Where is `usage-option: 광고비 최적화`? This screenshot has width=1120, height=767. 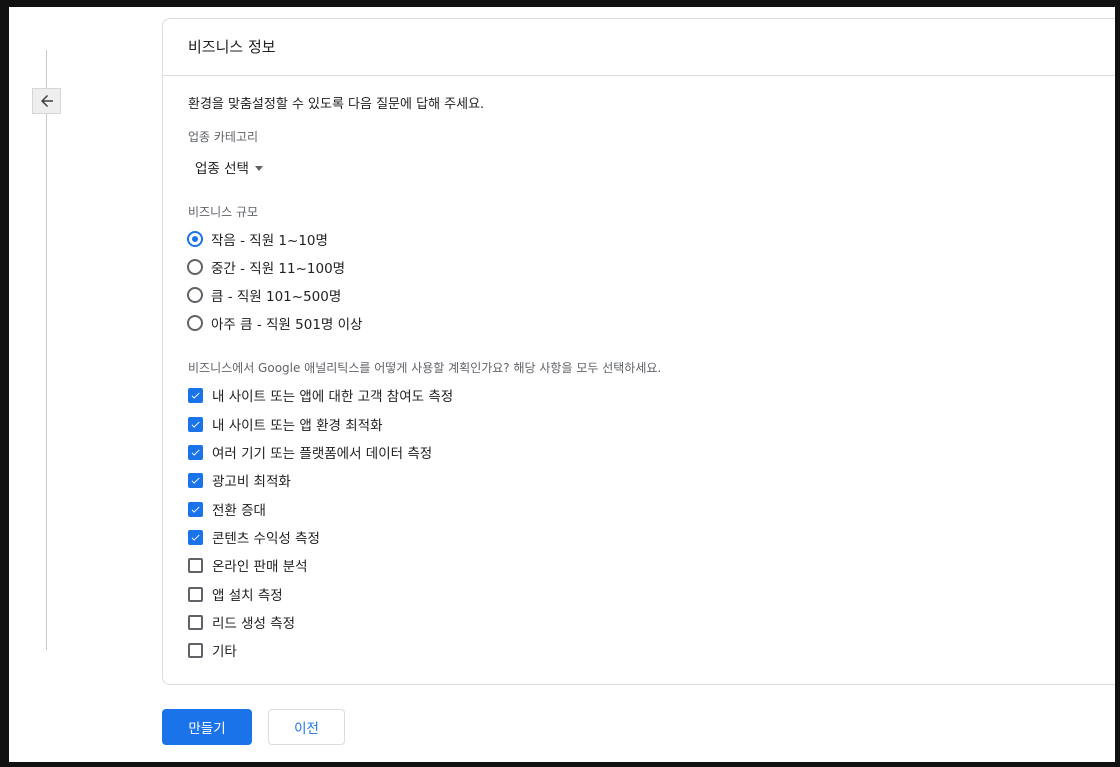 usage-option: 광고비 최적화 is located at coordinates (239, 480).